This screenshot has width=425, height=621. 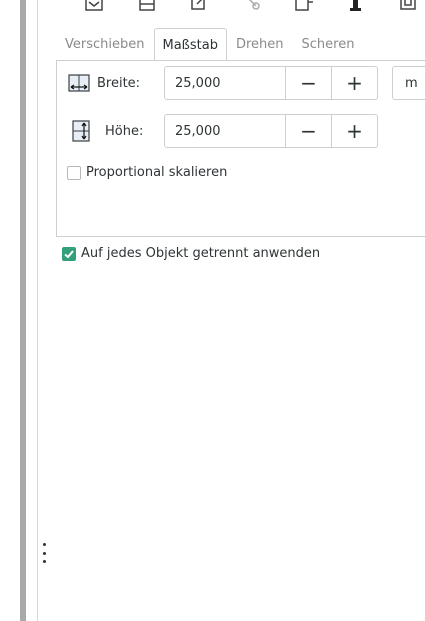 What do you see at coordinates (225, 83) in the screenshot?
I see `width-input: 25,000` at bounding box center [225, 83].